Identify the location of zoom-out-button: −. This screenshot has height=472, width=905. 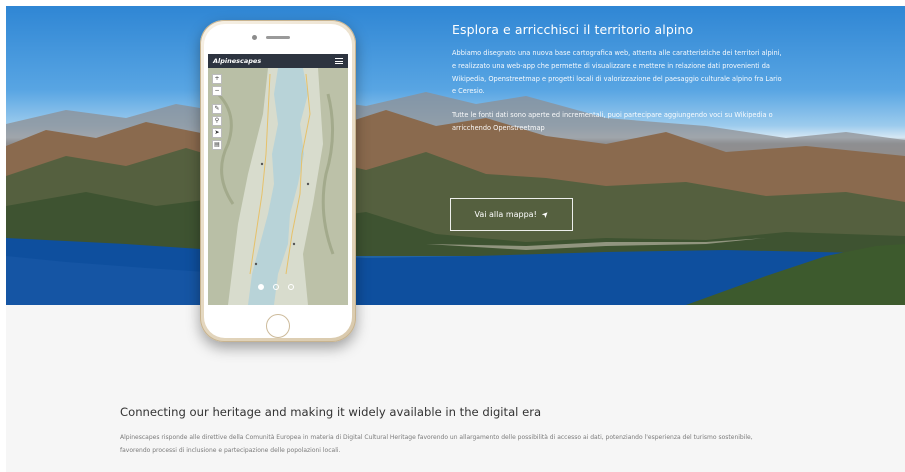
(217, 91).